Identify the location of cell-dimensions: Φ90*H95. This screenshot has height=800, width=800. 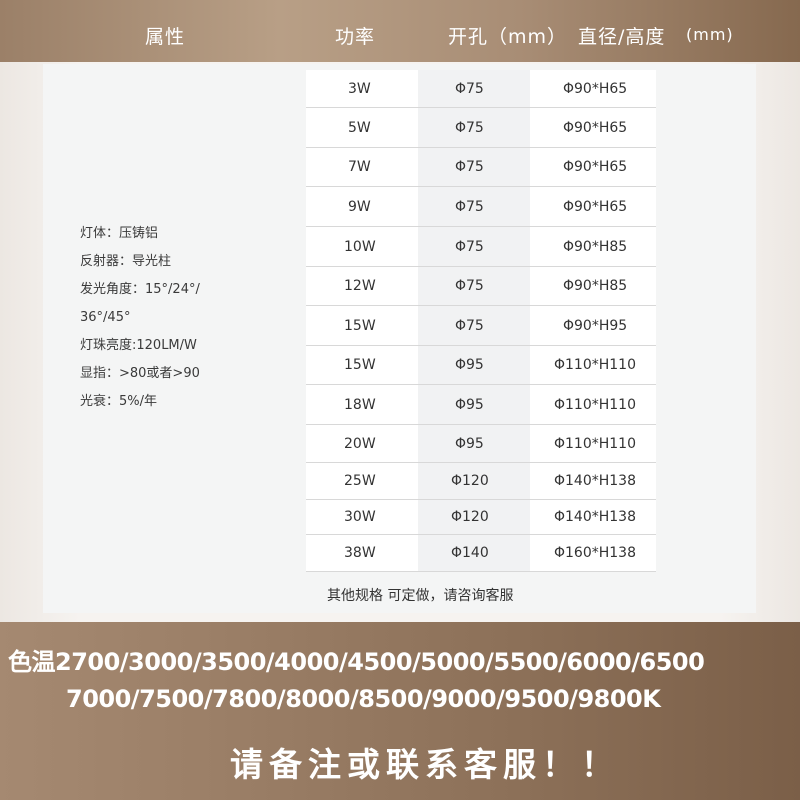
(595, 325).